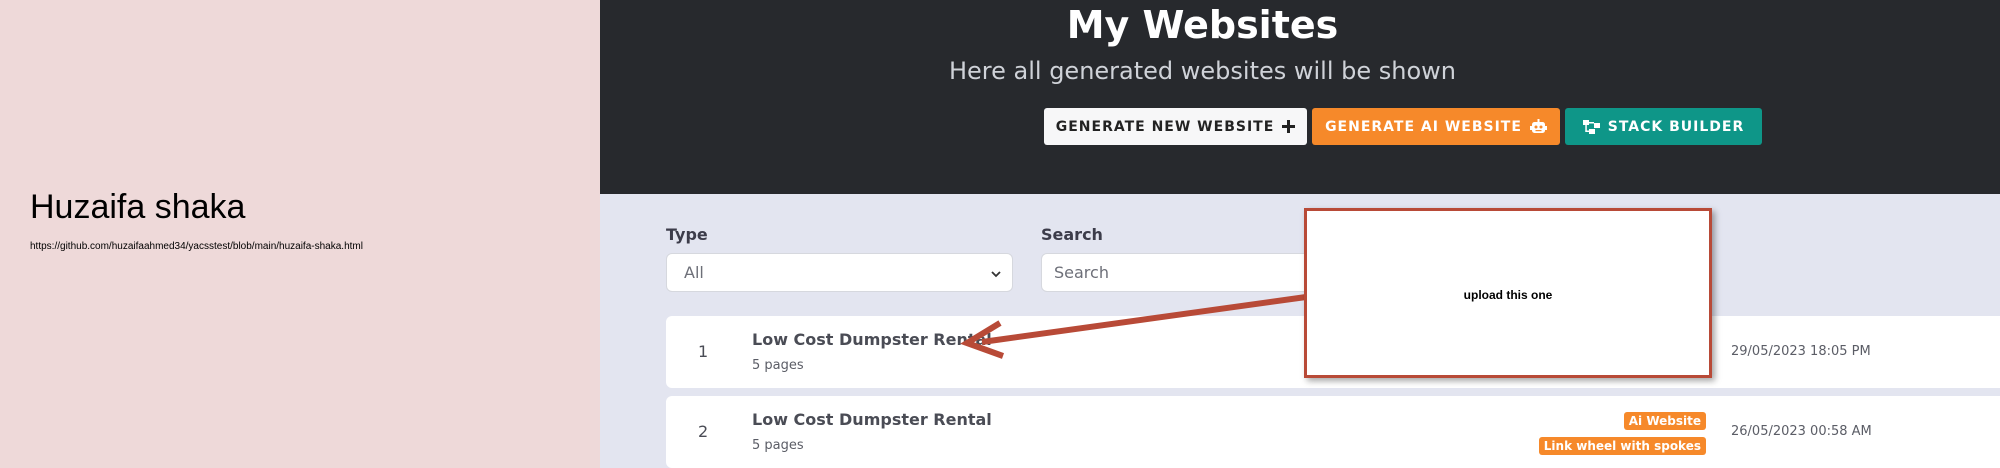 This screenshot has width=2000, height=468. What do you see at coordinates (1676, 126) in the screenshot?
I see `stack-builder-label: STACK BUILDER` at bounding box center [1676, 126].